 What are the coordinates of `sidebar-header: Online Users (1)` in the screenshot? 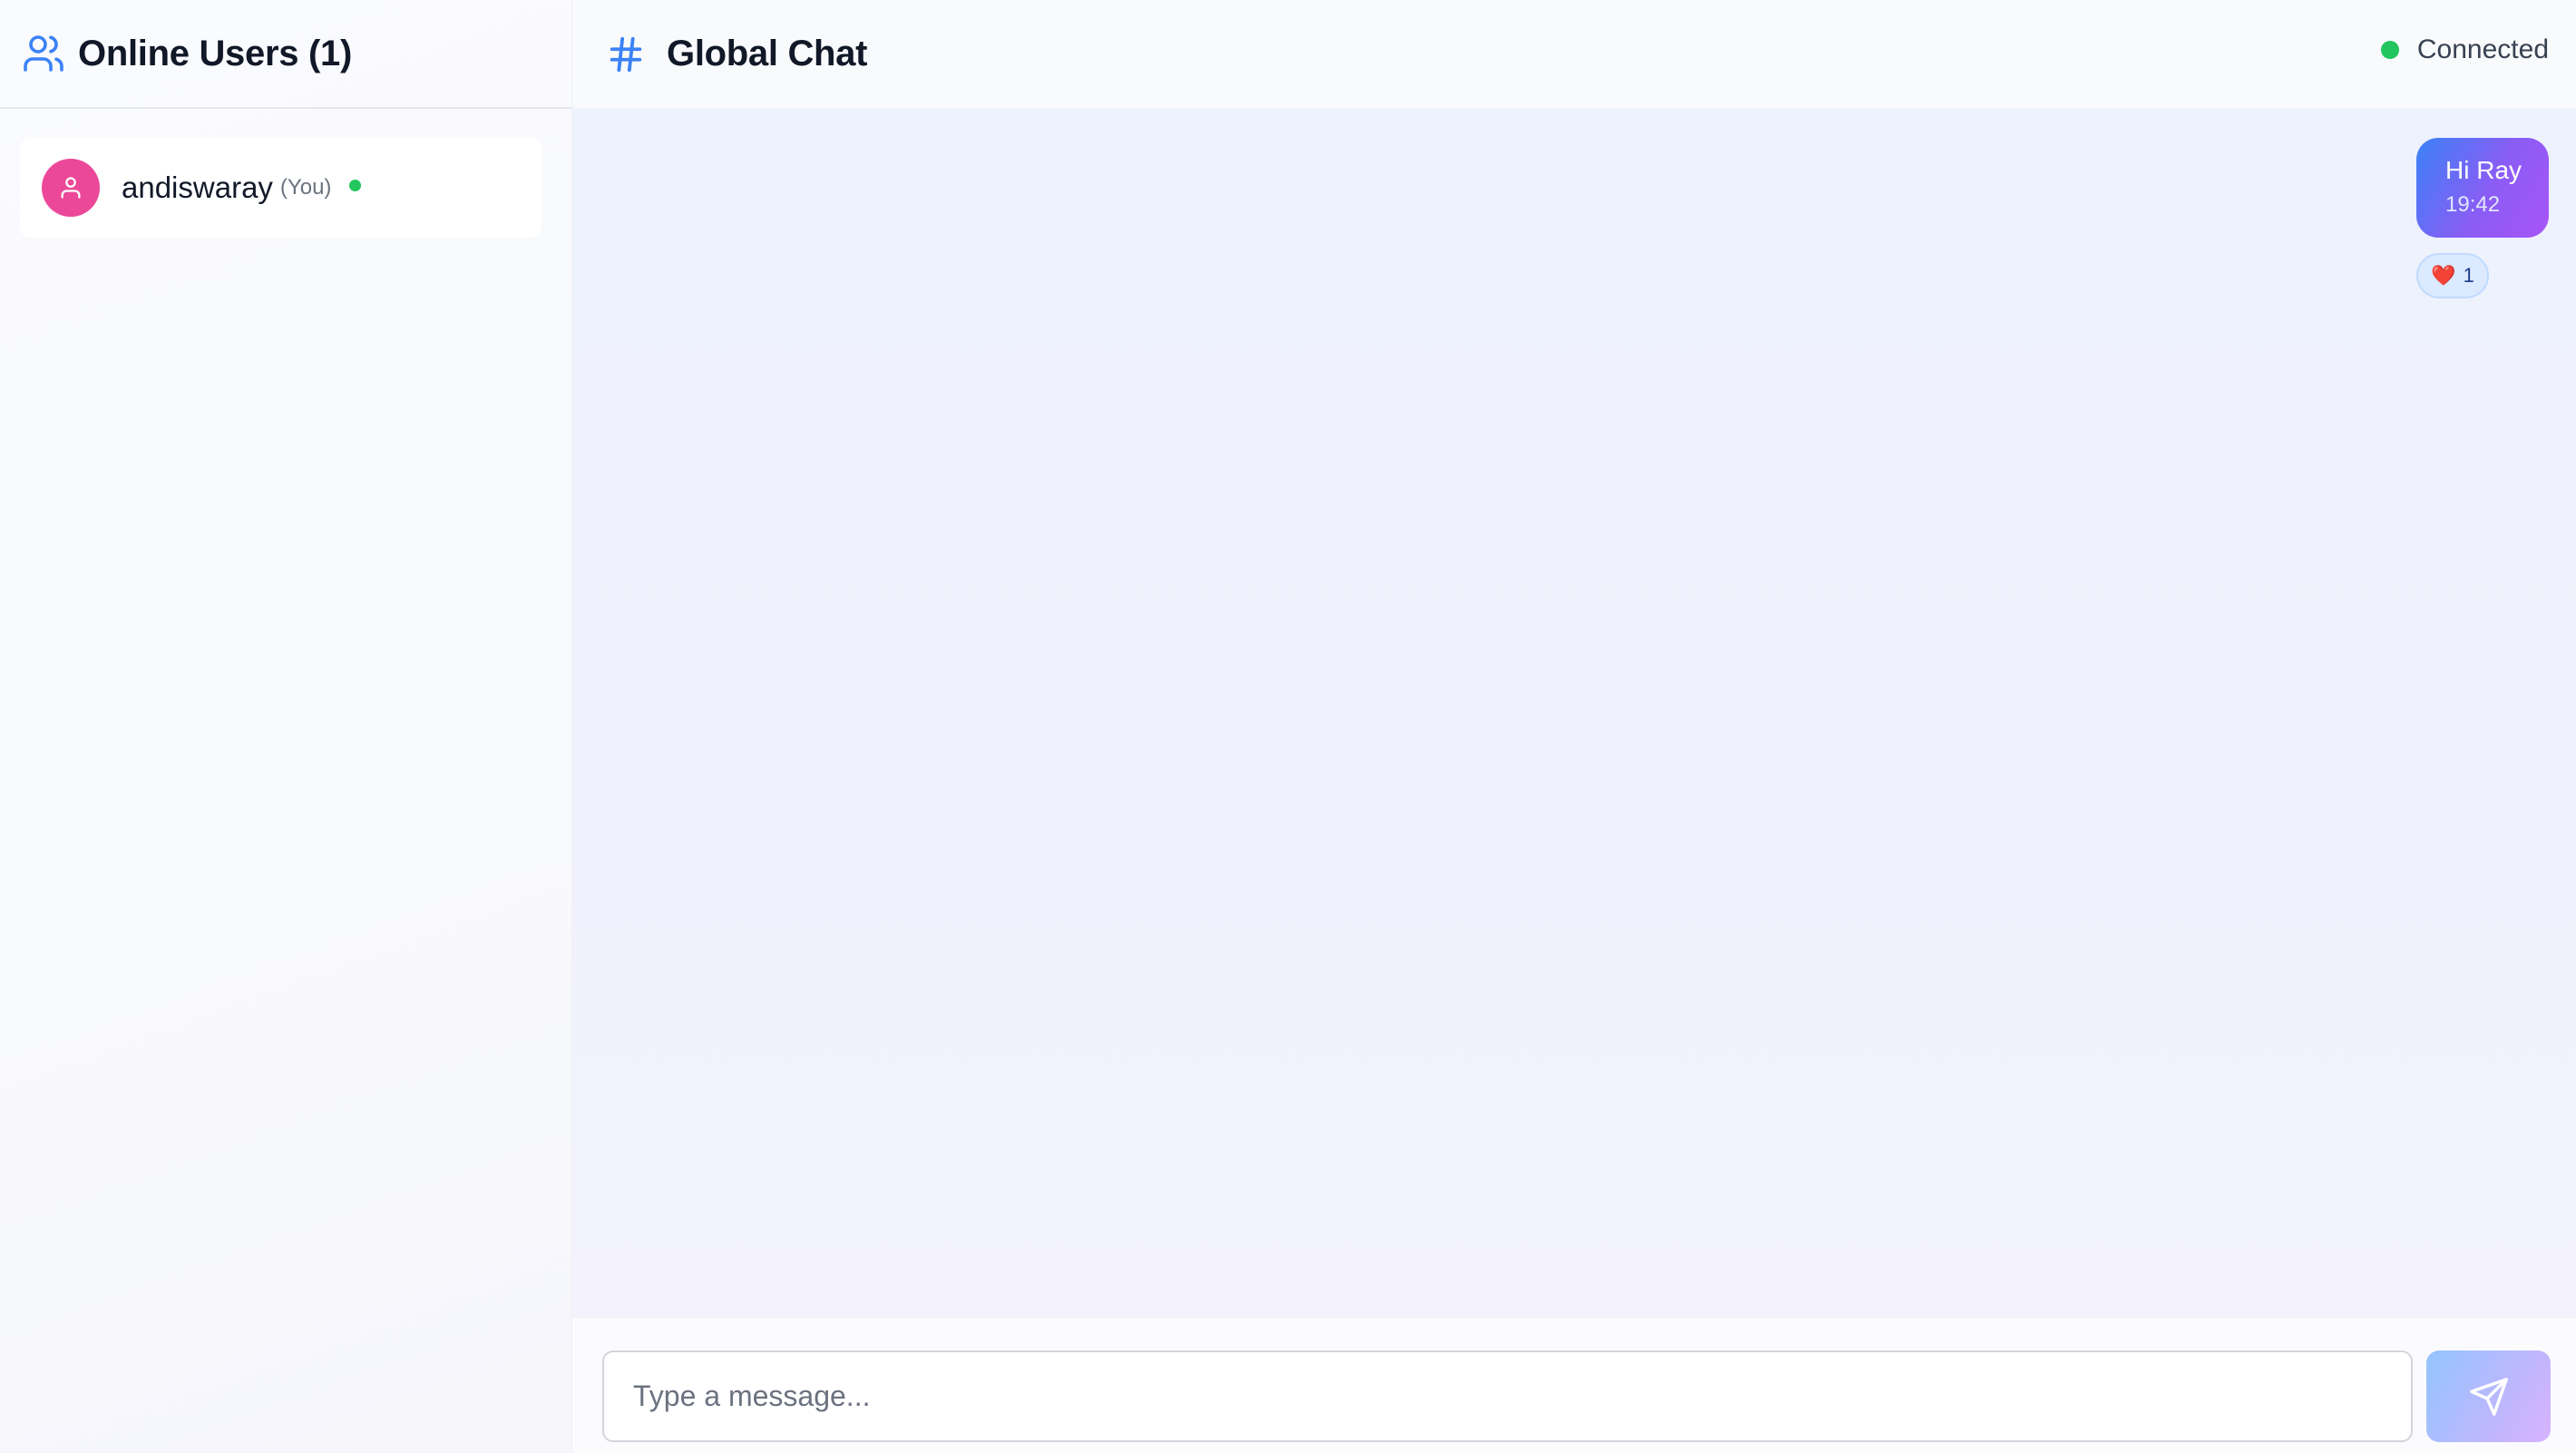 It's located at (285, 55).